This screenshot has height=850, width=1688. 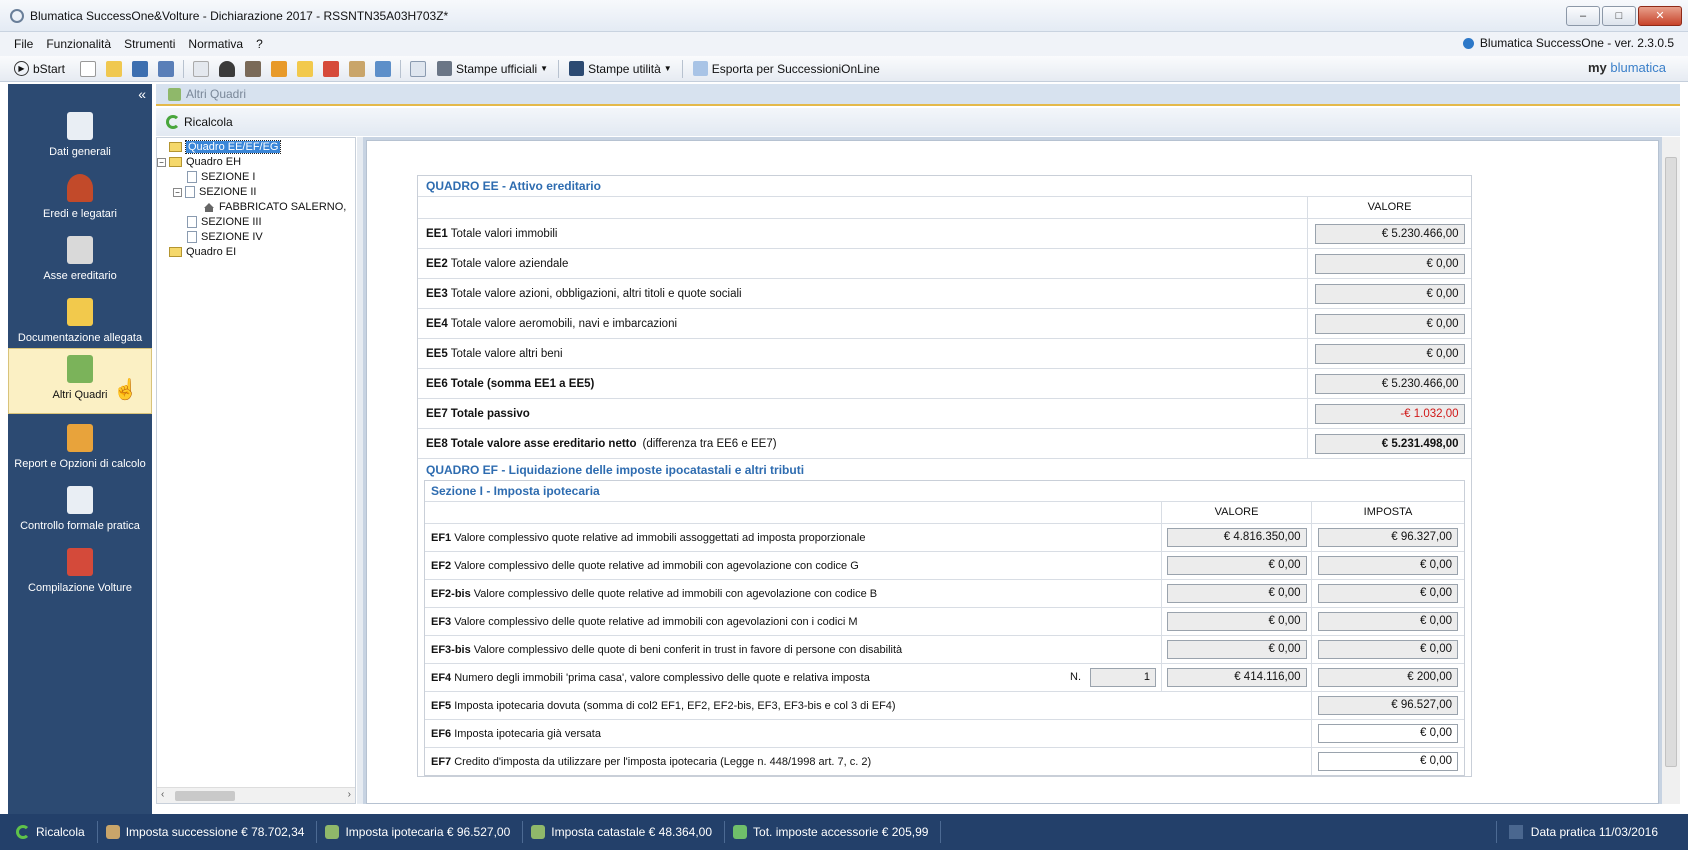 I want to click on preview-icon, so click(x=418, y=68).